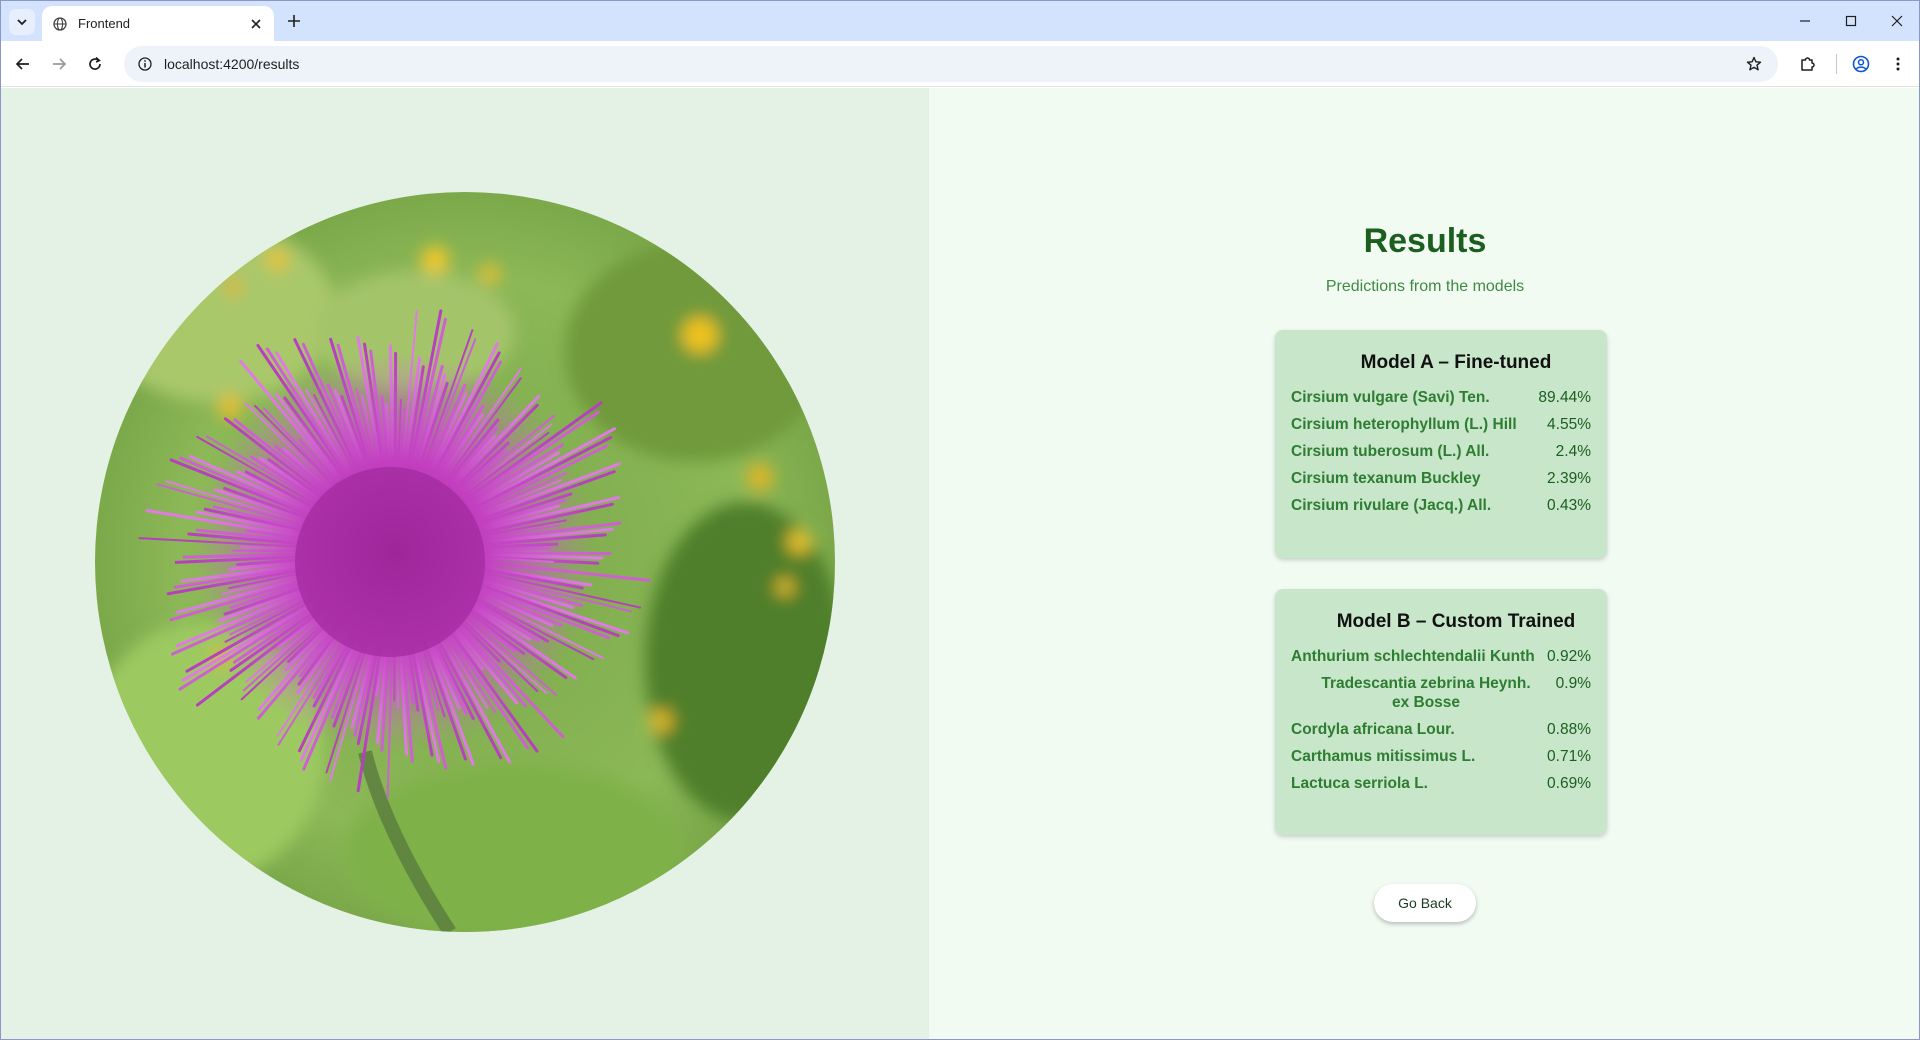 This screenshot has width=1920, height=1040. I want to click on prediction-name: Cordyla africana Lour., so click(1373, 729).